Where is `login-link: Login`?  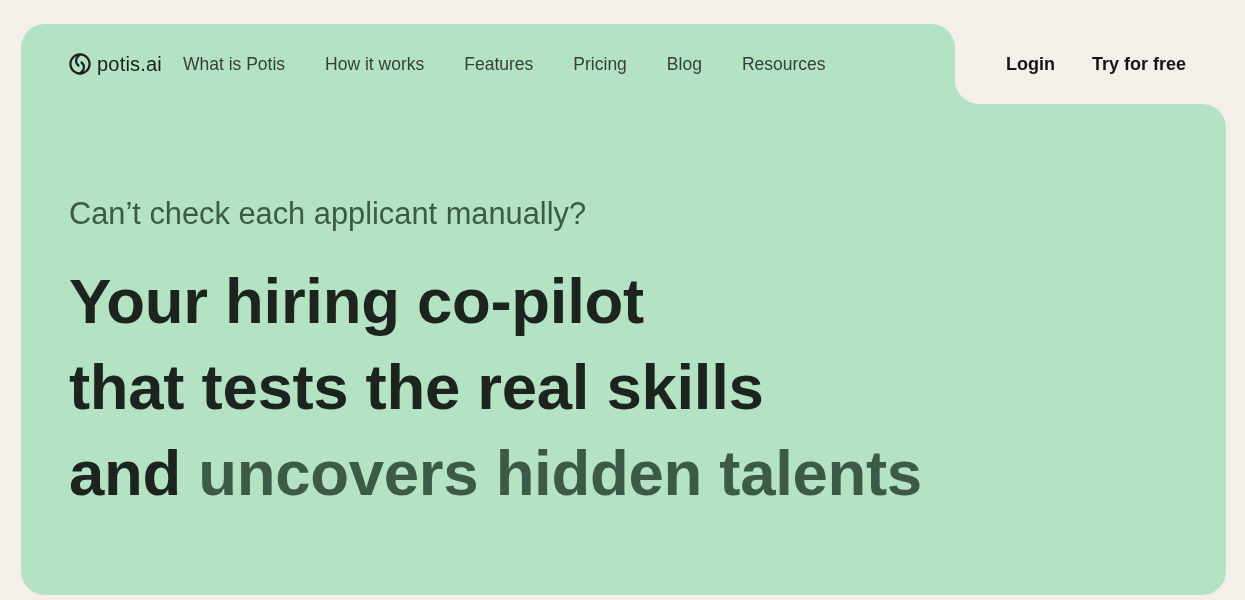 login-link: Login is located at coordinates (1030, 64).